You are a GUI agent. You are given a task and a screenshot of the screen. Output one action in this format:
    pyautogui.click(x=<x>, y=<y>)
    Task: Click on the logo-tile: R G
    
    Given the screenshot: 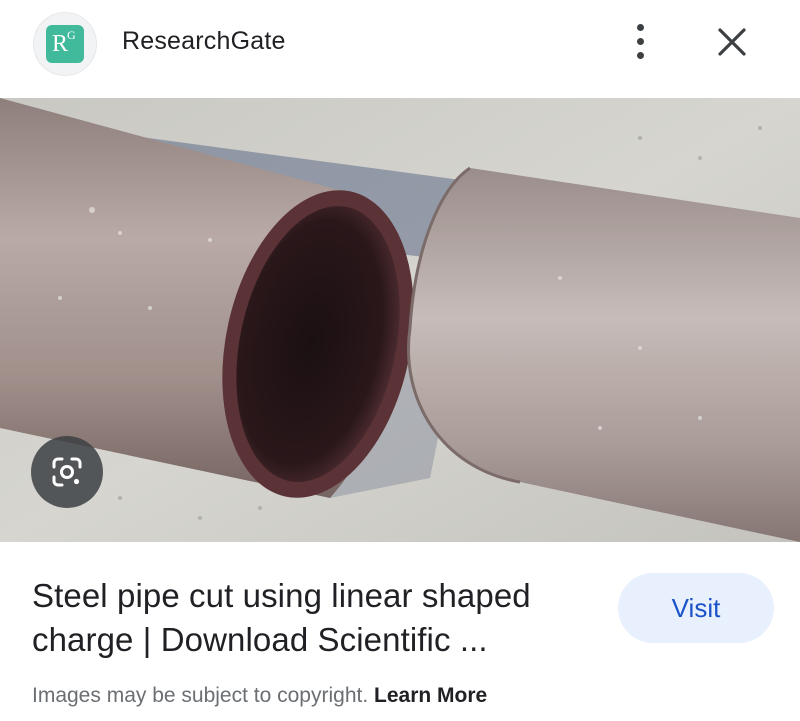 What is the action you would take?
    pyautogui.click(x=65, y=44)
    